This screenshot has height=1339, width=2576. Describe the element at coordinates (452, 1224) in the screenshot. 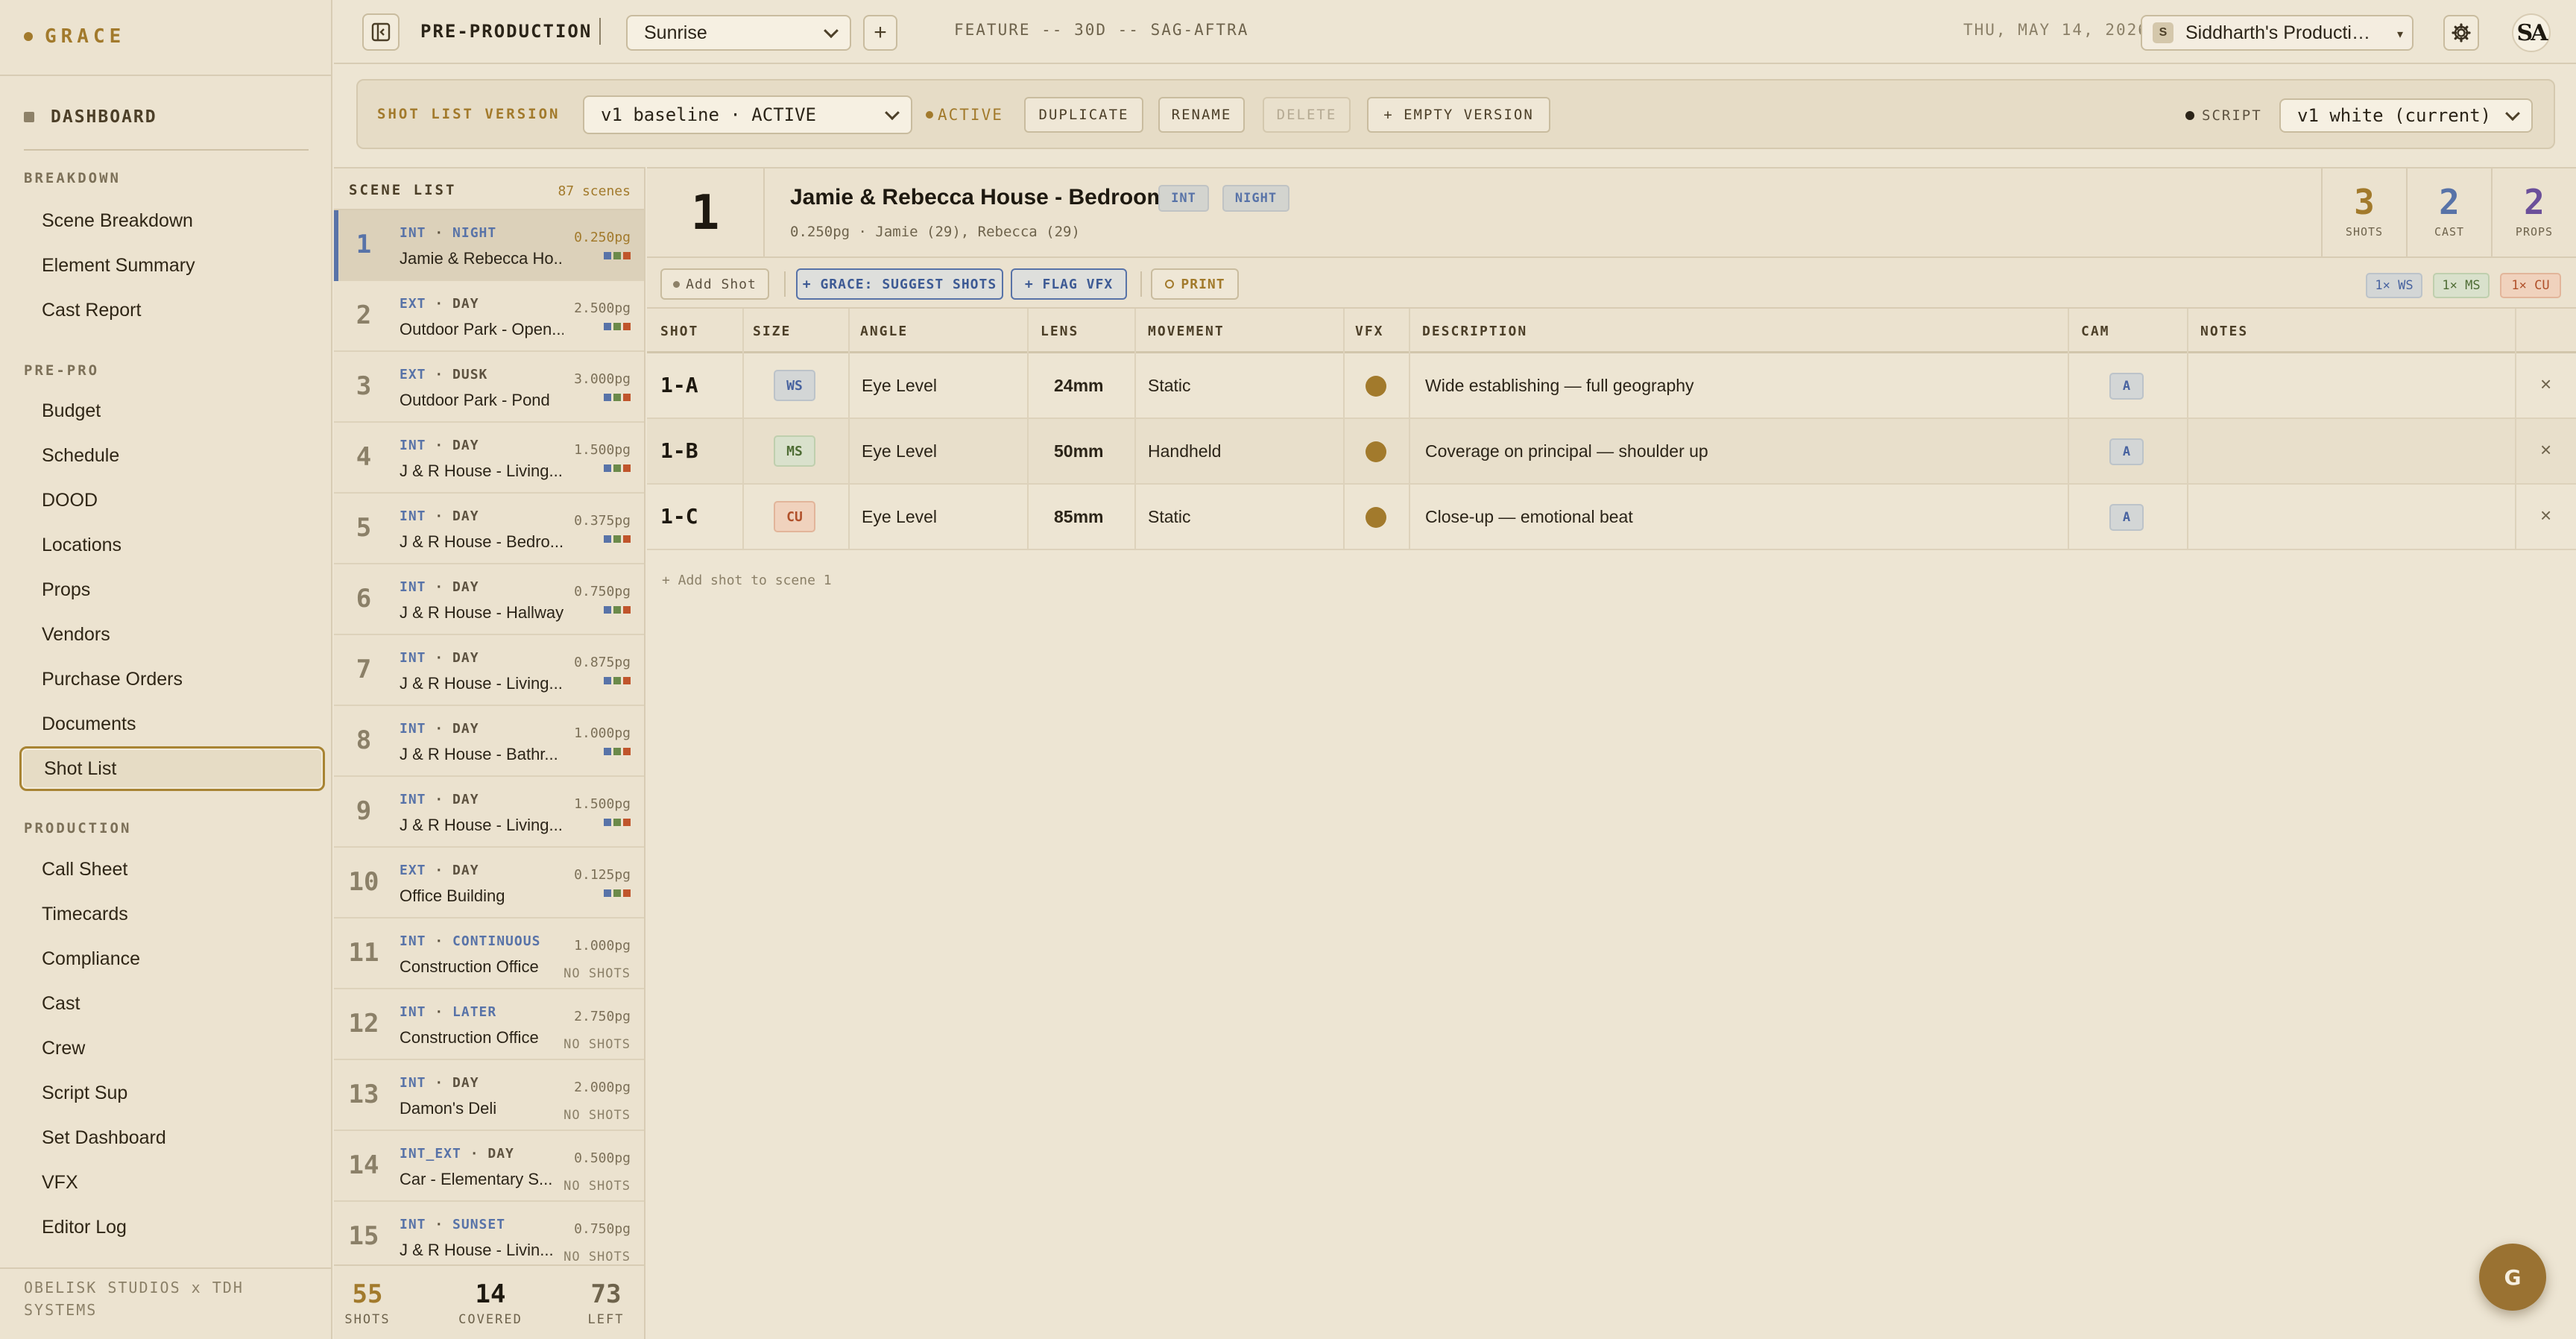

I see `scene-slug: INT · SUNSET` at that location.